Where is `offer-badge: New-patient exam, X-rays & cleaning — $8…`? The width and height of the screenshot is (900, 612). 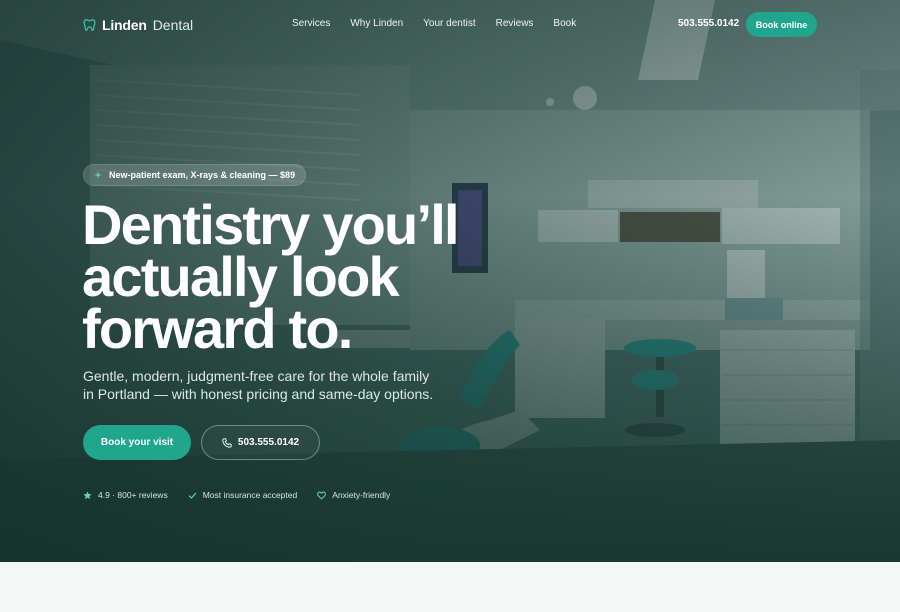 offer-badge: New-patient exam, X-rays & cleaning — $8… is located at coordinates (195, 175).